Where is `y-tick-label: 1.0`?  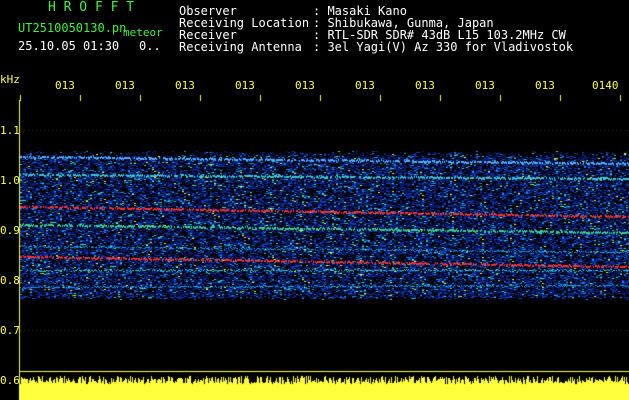
y-tick-label: 1.0 is located at coordinates (10, 180).